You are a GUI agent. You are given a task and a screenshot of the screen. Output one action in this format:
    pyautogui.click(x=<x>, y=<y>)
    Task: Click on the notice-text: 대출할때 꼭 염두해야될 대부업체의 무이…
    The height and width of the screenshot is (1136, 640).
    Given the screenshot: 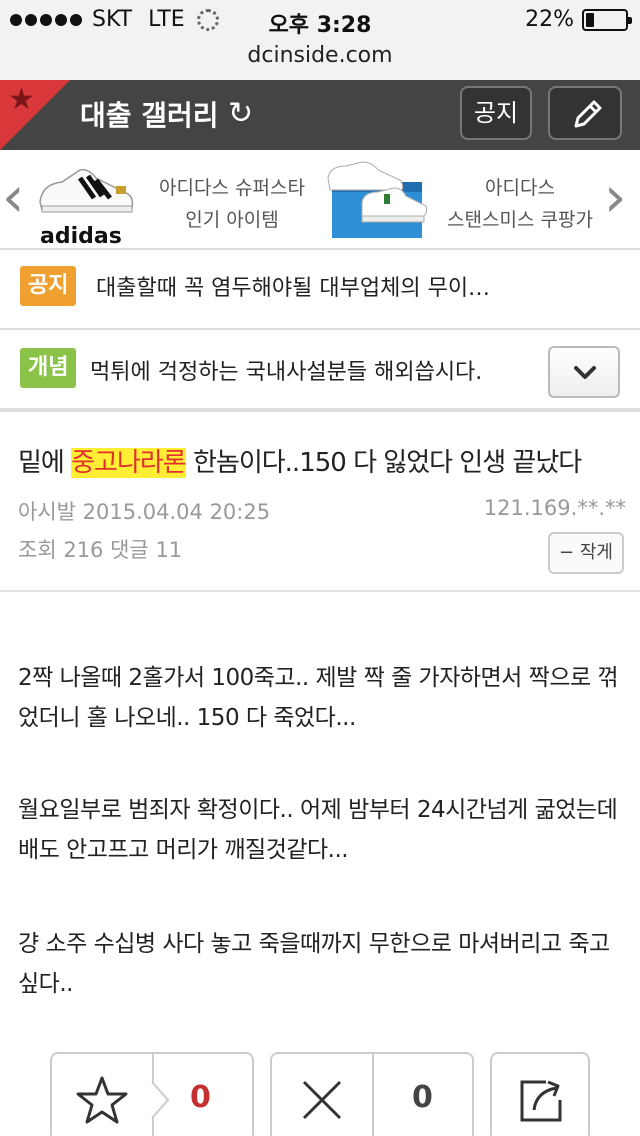 What is the action you would take?
    pyautogui.click(x=293, y=286)
    